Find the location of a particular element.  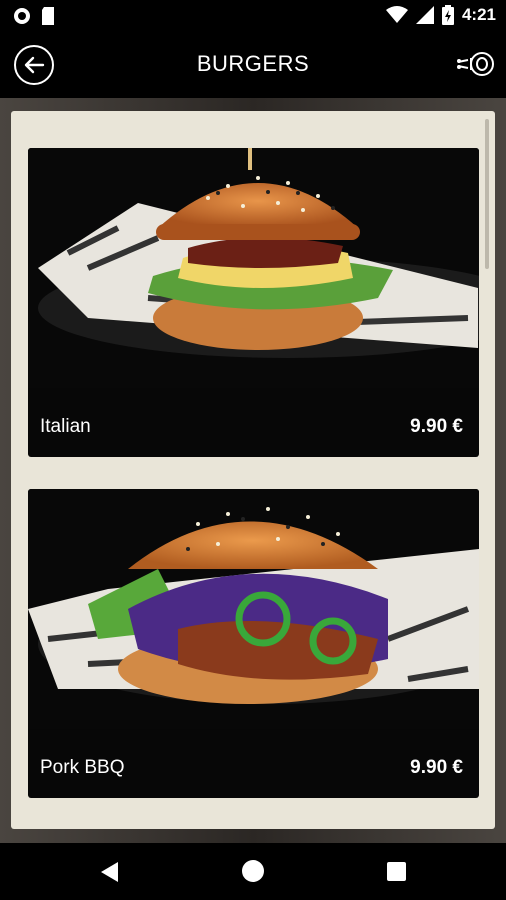

meat-button is located at coordinates (476, 64).